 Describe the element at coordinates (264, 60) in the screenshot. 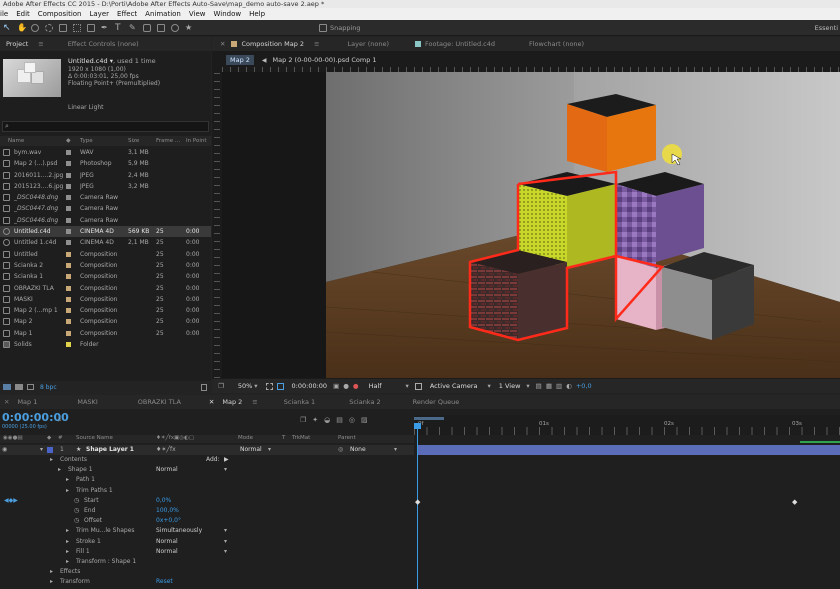

I see `arrow-left-icon: ◀` at that location.